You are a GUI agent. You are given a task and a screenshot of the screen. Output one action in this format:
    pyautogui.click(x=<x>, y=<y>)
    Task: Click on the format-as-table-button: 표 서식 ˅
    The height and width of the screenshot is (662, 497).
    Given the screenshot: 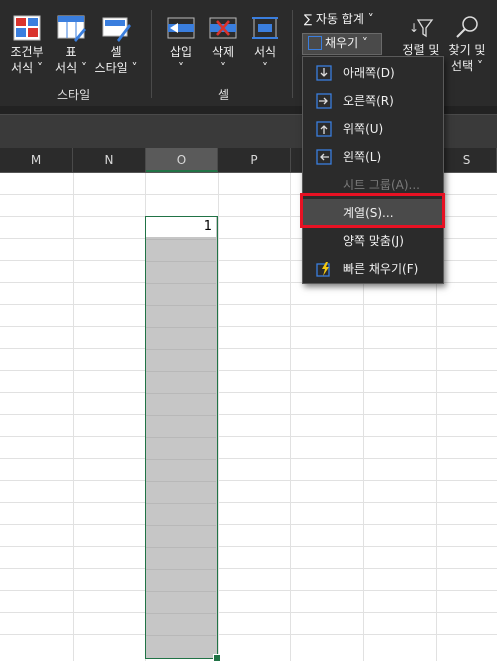 What is the action you would take?
    pyautogui.click(x=71, y=45)
    